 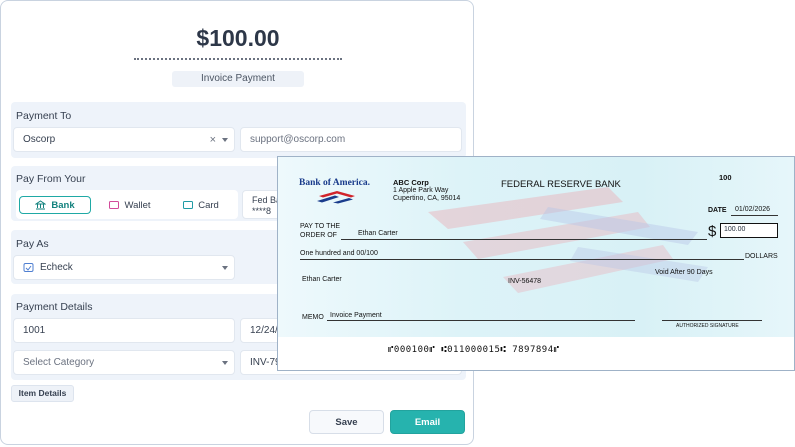 What do you see at coordinates (712, 231) in the screenshot?
I see `dollar-sign: $` at bounding box center [712, 231].